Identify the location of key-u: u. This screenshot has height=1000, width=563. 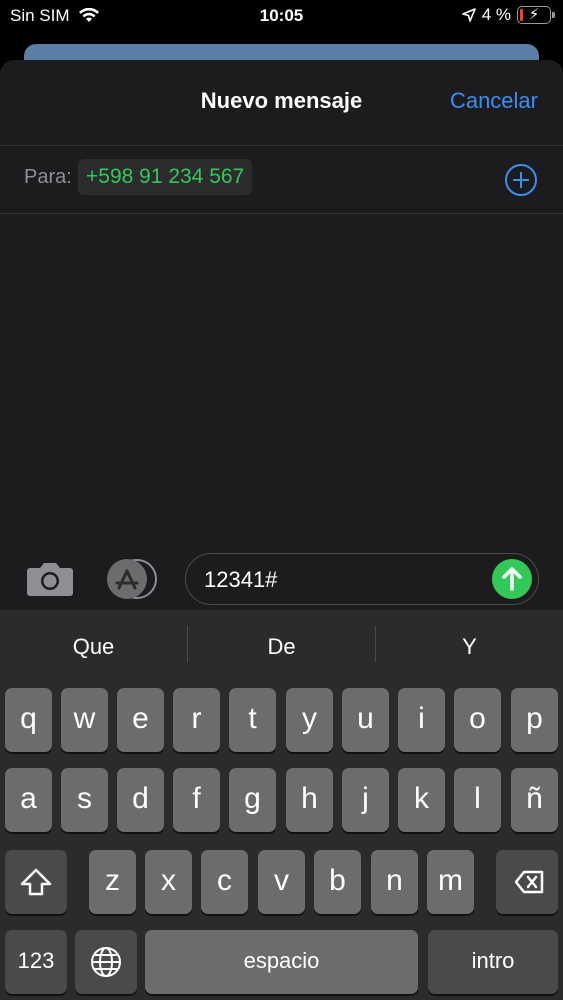
(365, 720).